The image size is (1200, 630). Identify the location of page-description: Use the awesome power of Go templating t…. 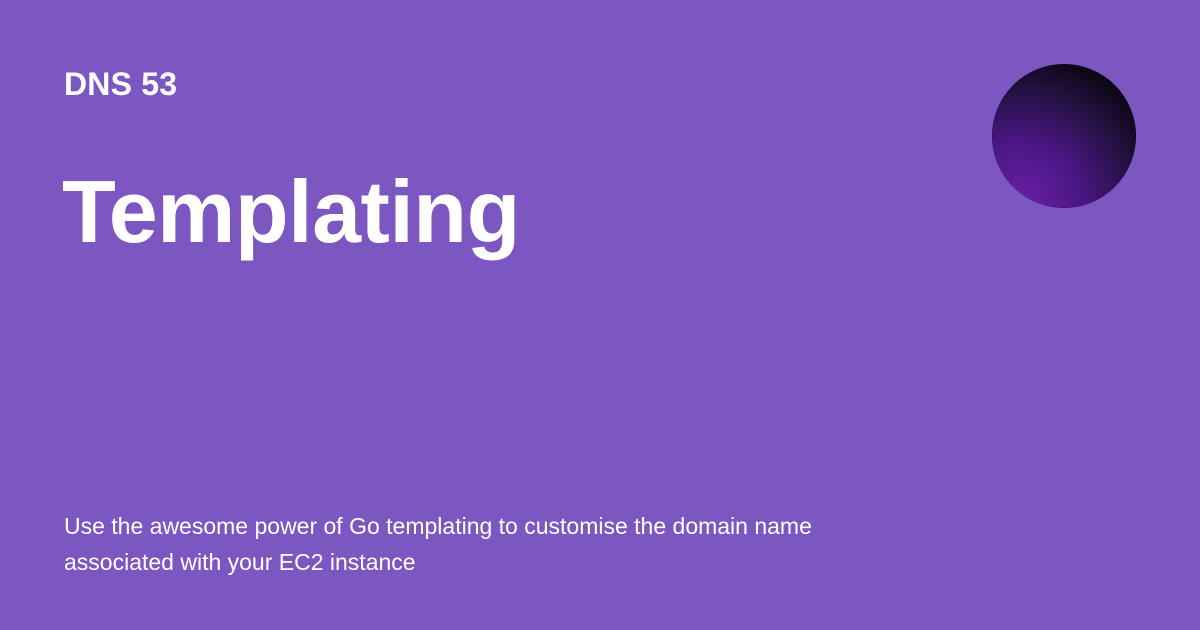
(438, 544).